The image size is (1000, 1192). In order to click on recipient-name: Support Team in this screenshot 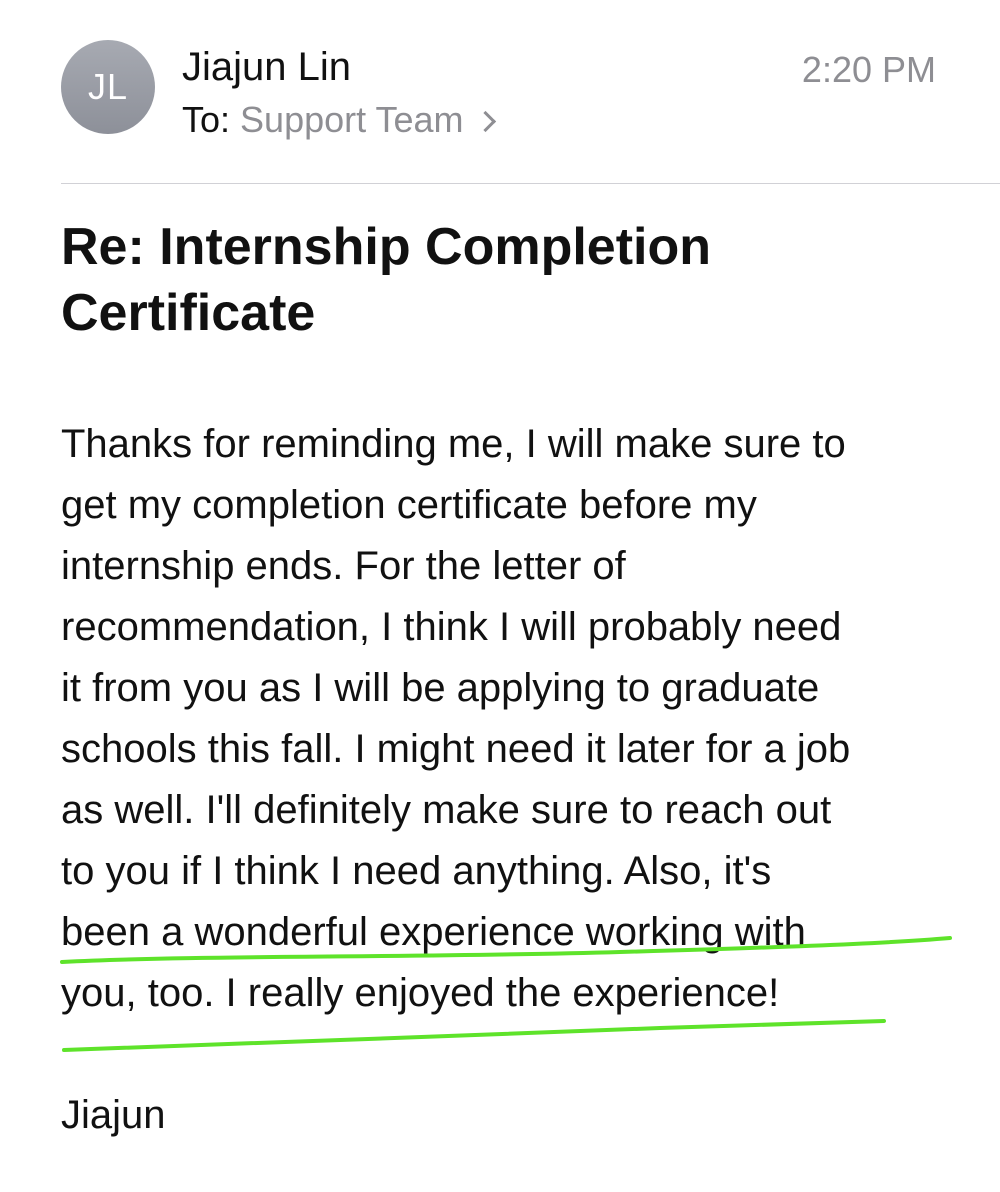, I will do `click(351, 119)`.